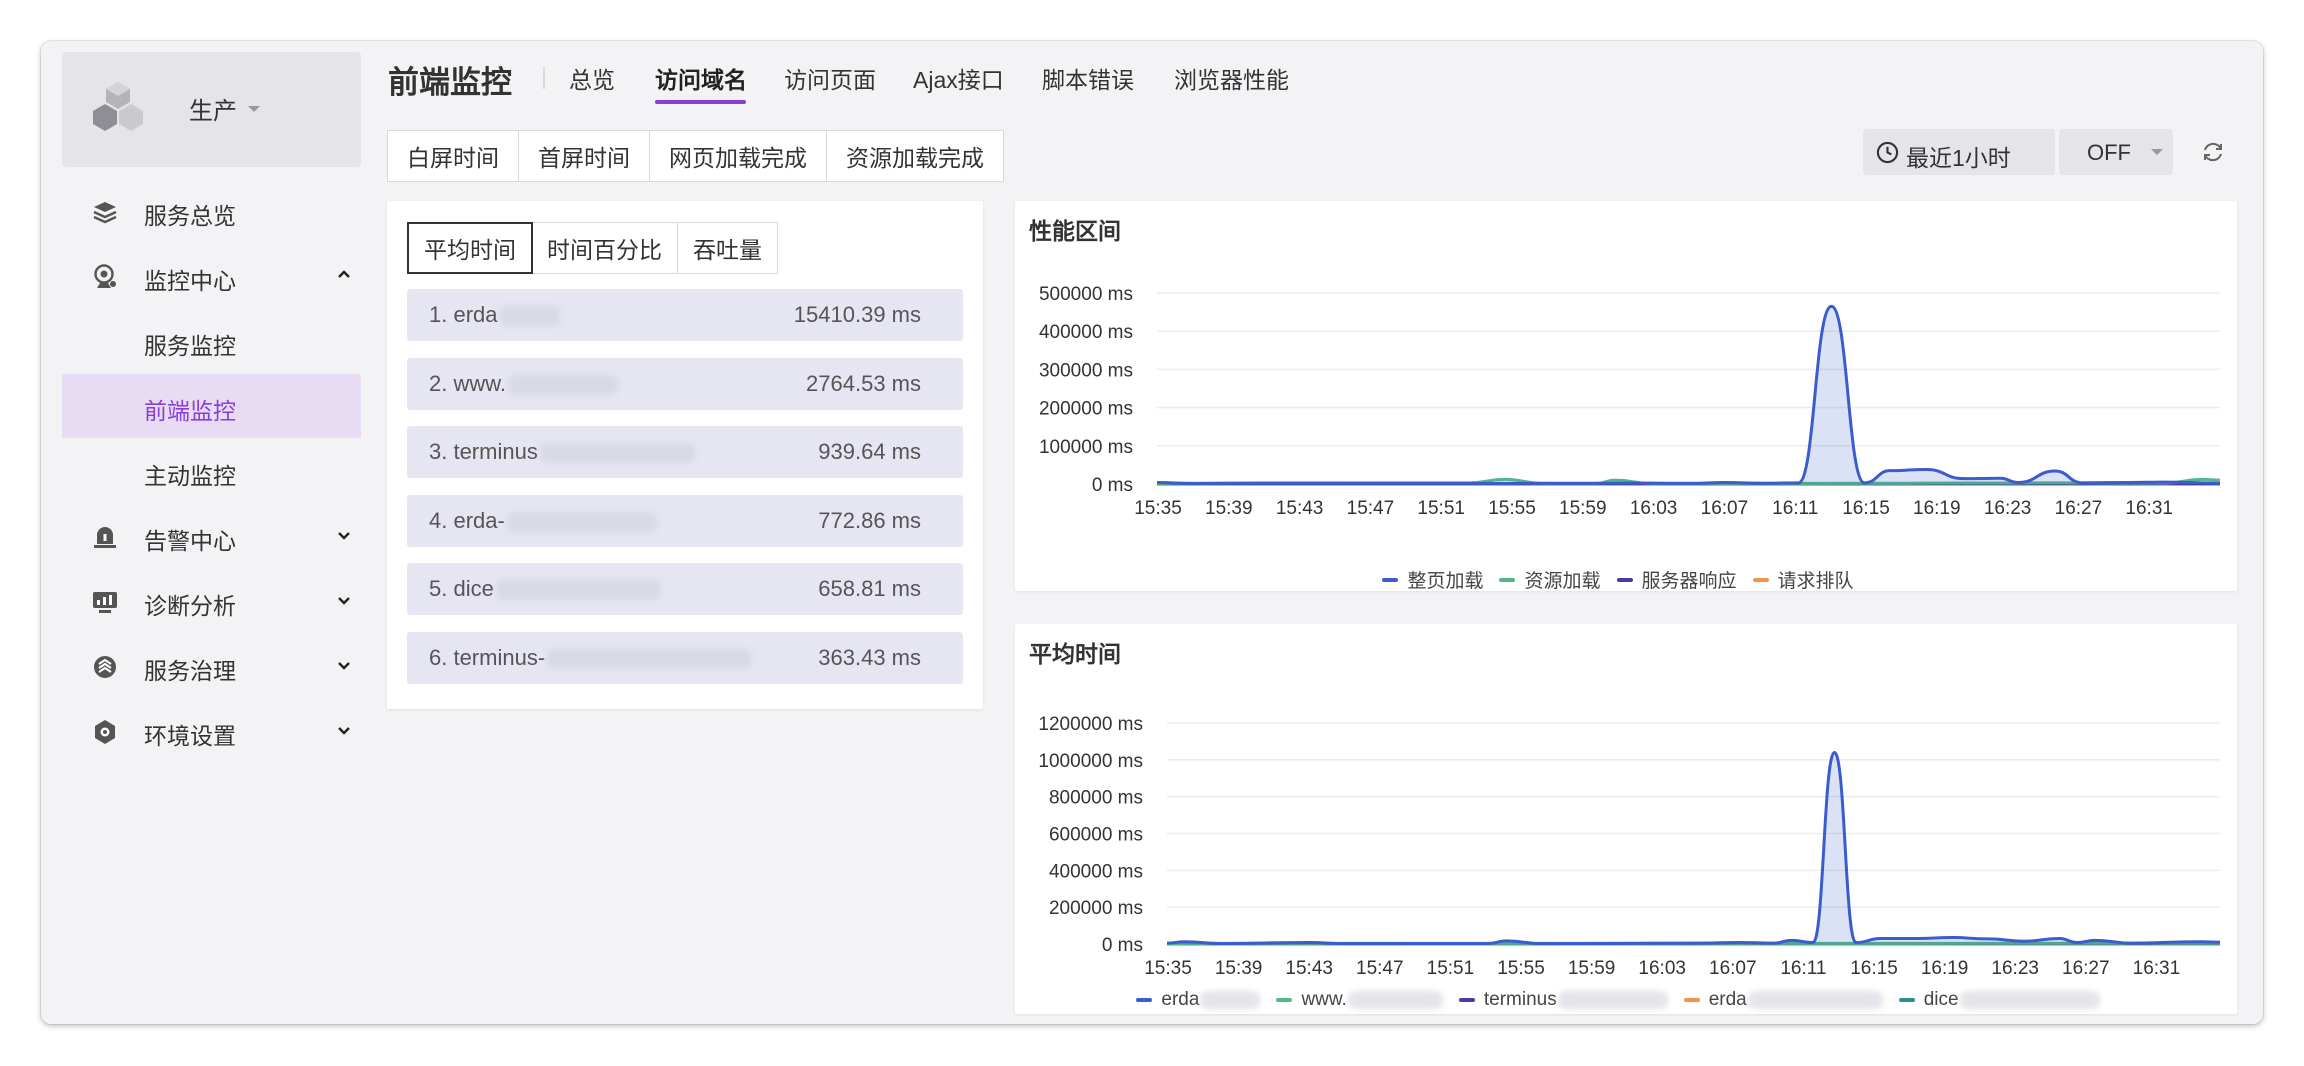 Image resolution: width=2304 pixels, height=1066 pixels. What do you see at coordinates (869, 588) in the screenshot?
I see `domain-avg-time: 658.81 ms` at bounding box center [869, 588].